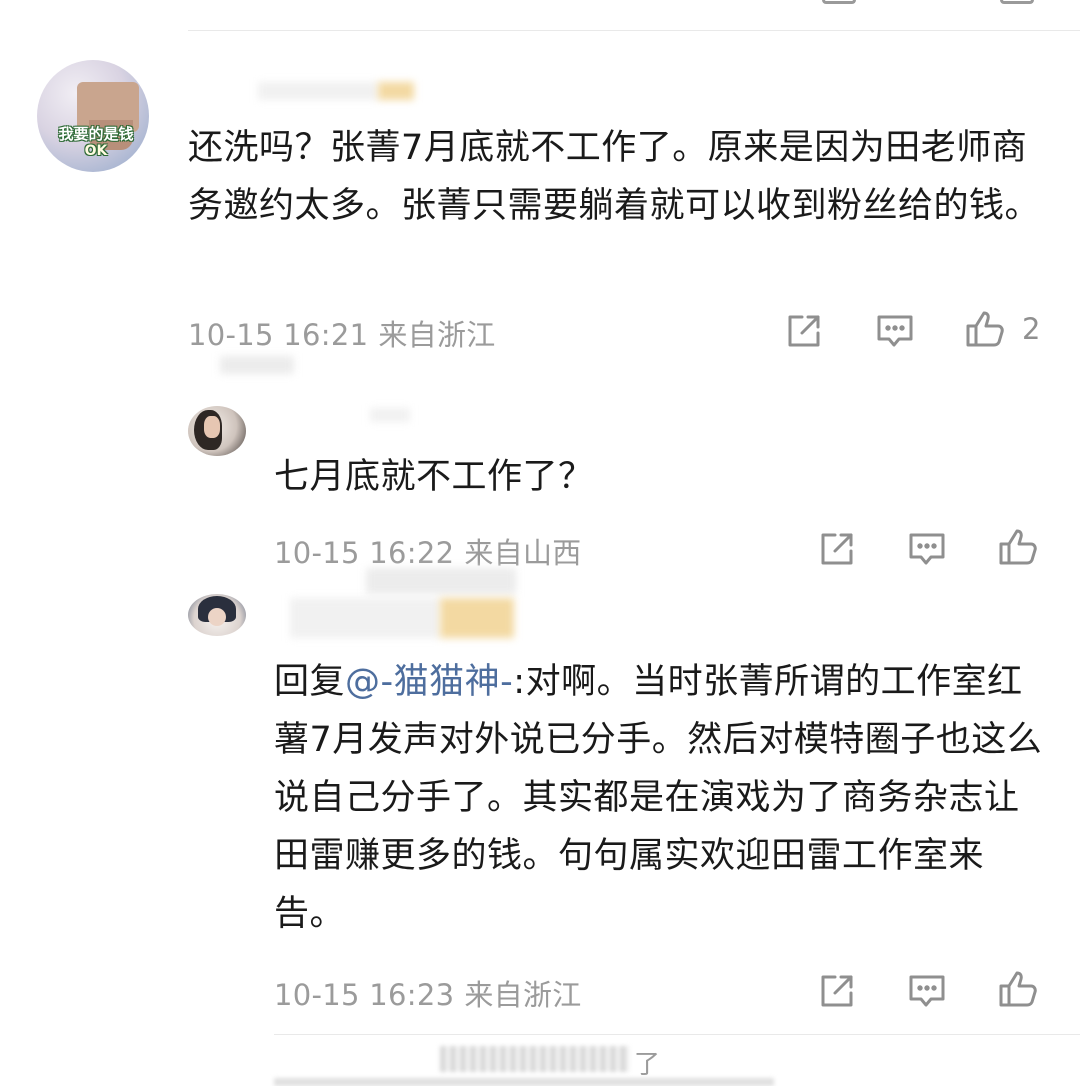 The width and height of the screenshot is (1080, 1086). What do you see at coordinates (93, 116) in the screenshot?
I see `avatar: 我要的是钱 OK` at bounding box center [93, 116].